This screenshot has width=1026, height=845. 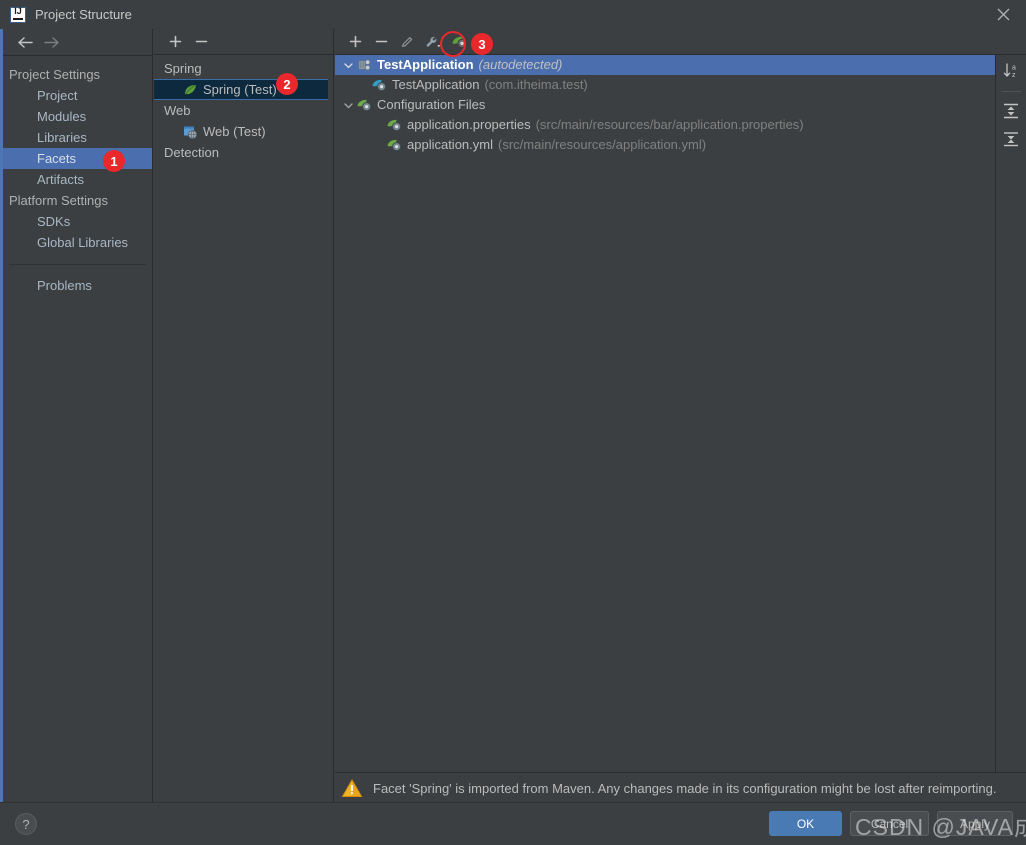 What do you see at coordinates (1011, 71) in the screenshot?
I see `sort-alpha-icon: a z` at bounding box center [1011, 71].